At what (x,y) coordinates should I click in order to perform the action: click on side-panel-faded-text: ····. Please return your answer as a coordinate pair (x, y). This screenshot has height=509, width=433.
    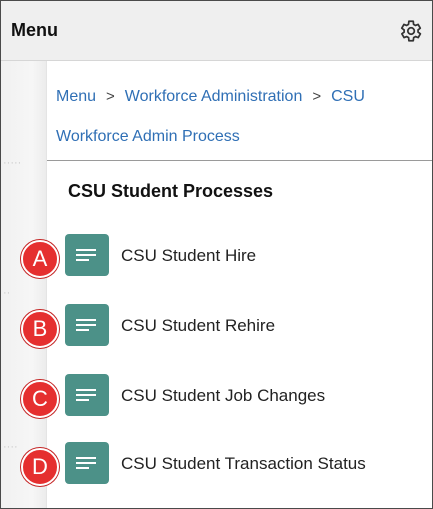
    Looking at the image, I should click on (10, 447).